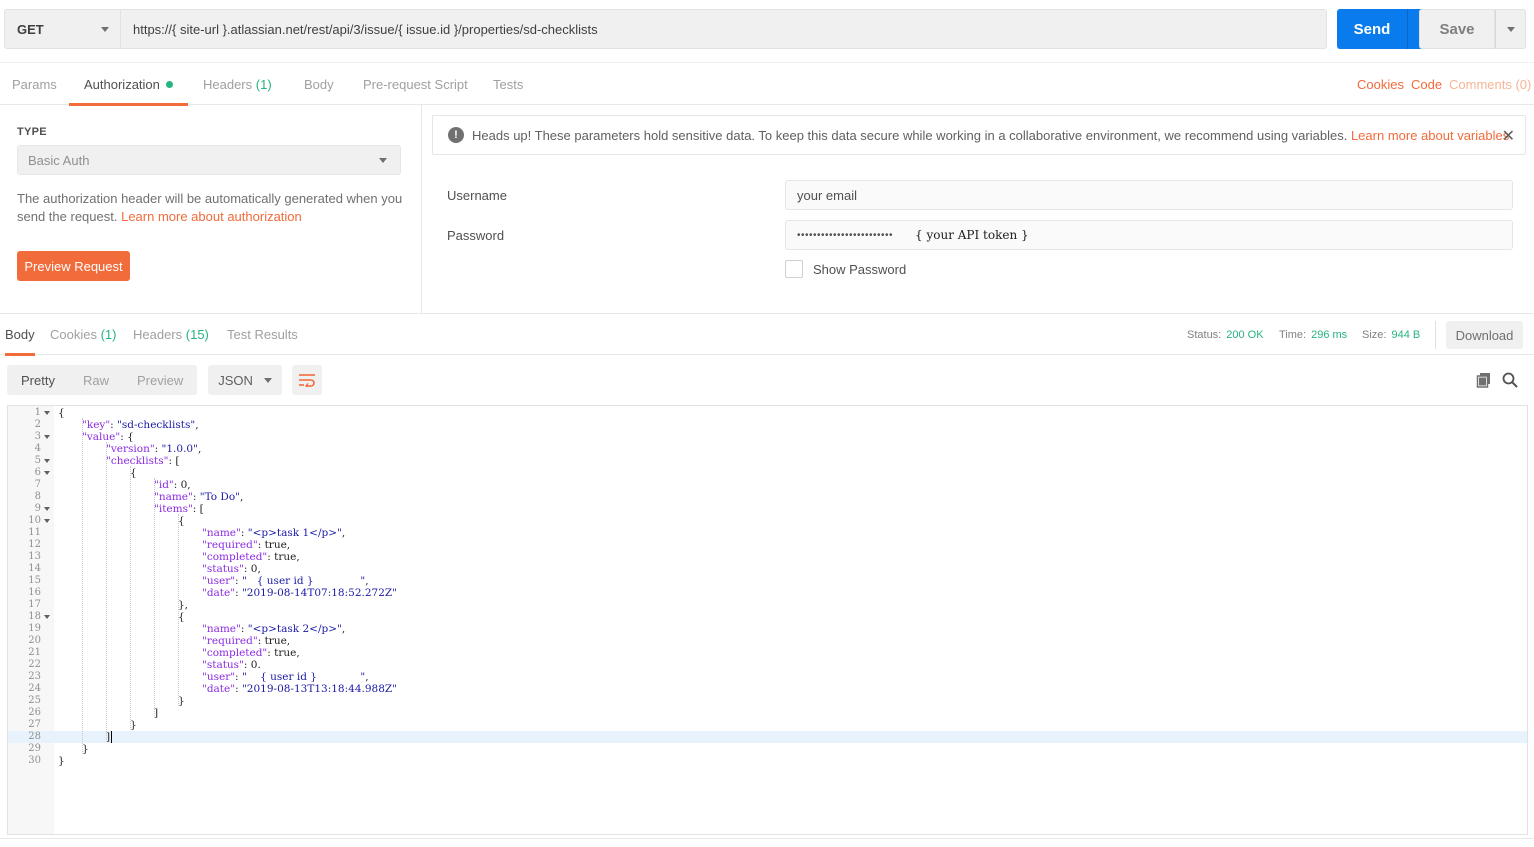 The height and width of the screenshot is (847, 1534). What do you see at coordinates (73, 334) in the screenshot?
I see `tab-response-cookies-label: Cookies` at bounding box center [73, 334].